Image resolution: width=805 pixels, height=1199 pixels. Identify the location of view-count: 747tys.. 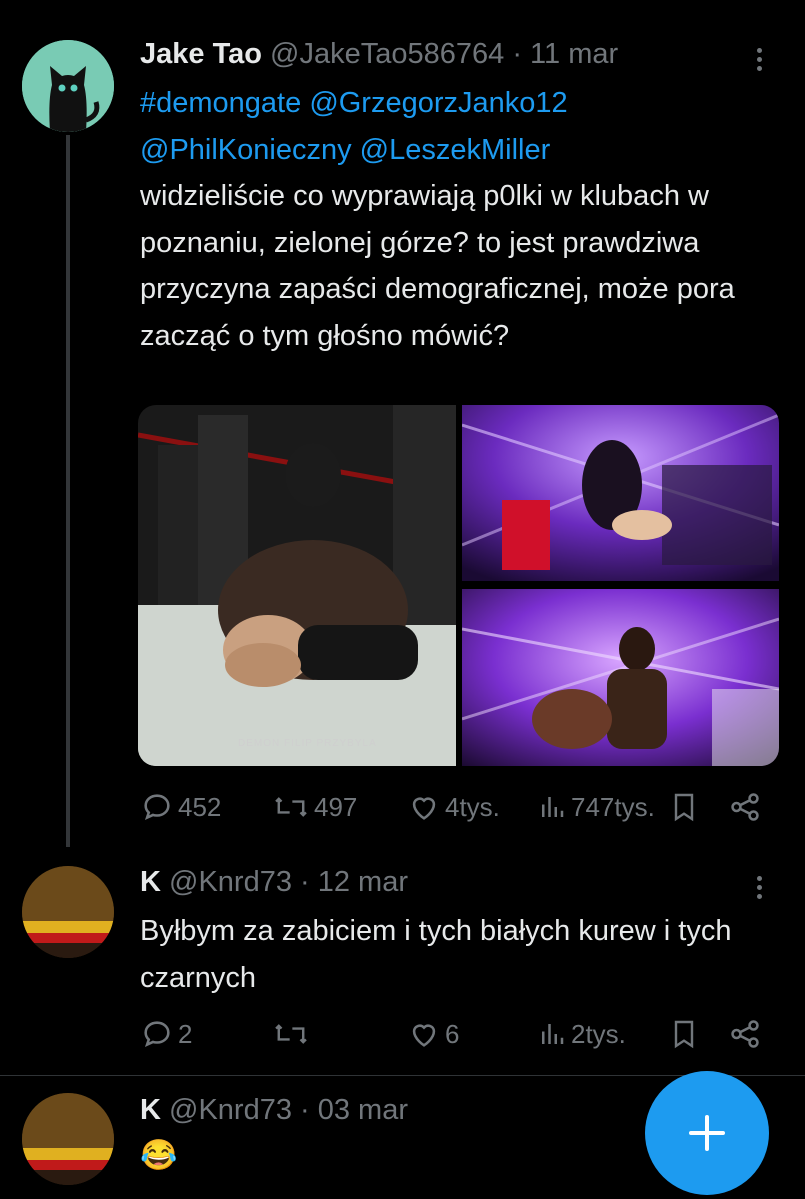
(613, 806).